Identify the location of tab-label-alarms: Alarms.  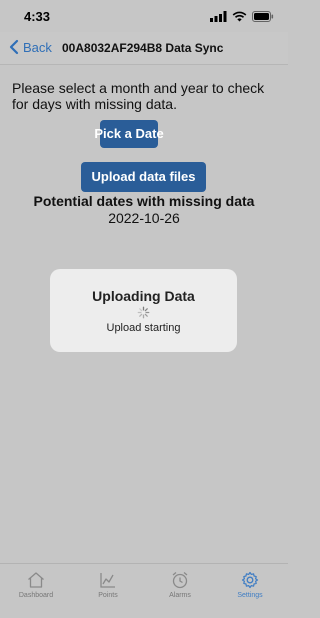
(180, 595).